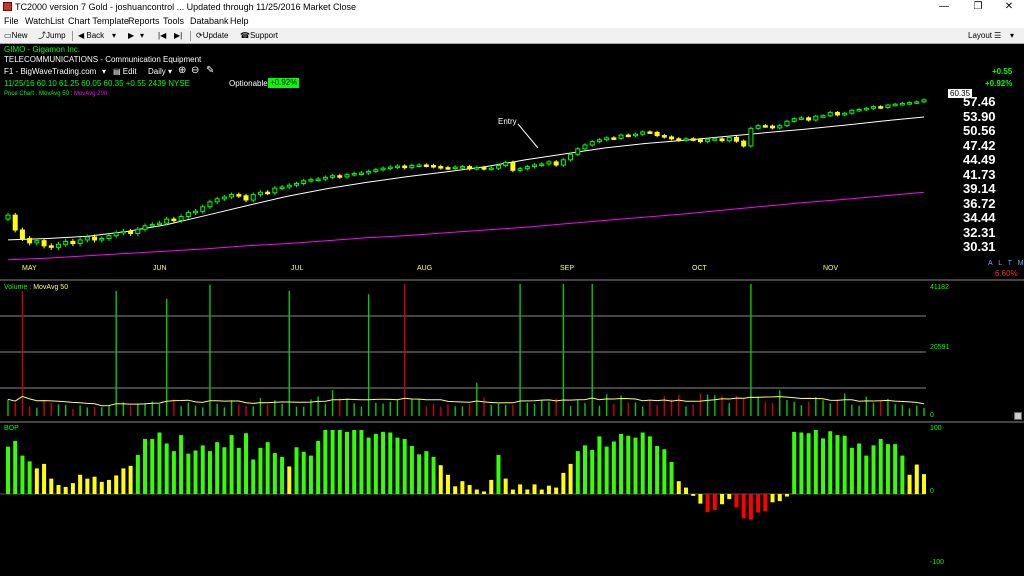 The height and width of the screenshot is (576, 1024). I want to click on menu-databank: Databank, so click(209, 21).